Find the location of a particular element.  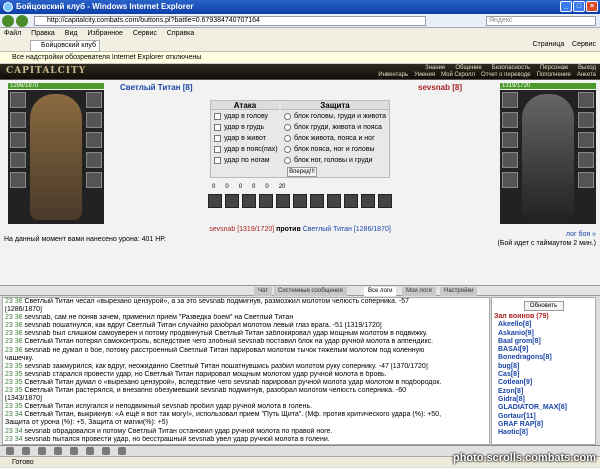

color-icon is located at coordinates (74, 451).